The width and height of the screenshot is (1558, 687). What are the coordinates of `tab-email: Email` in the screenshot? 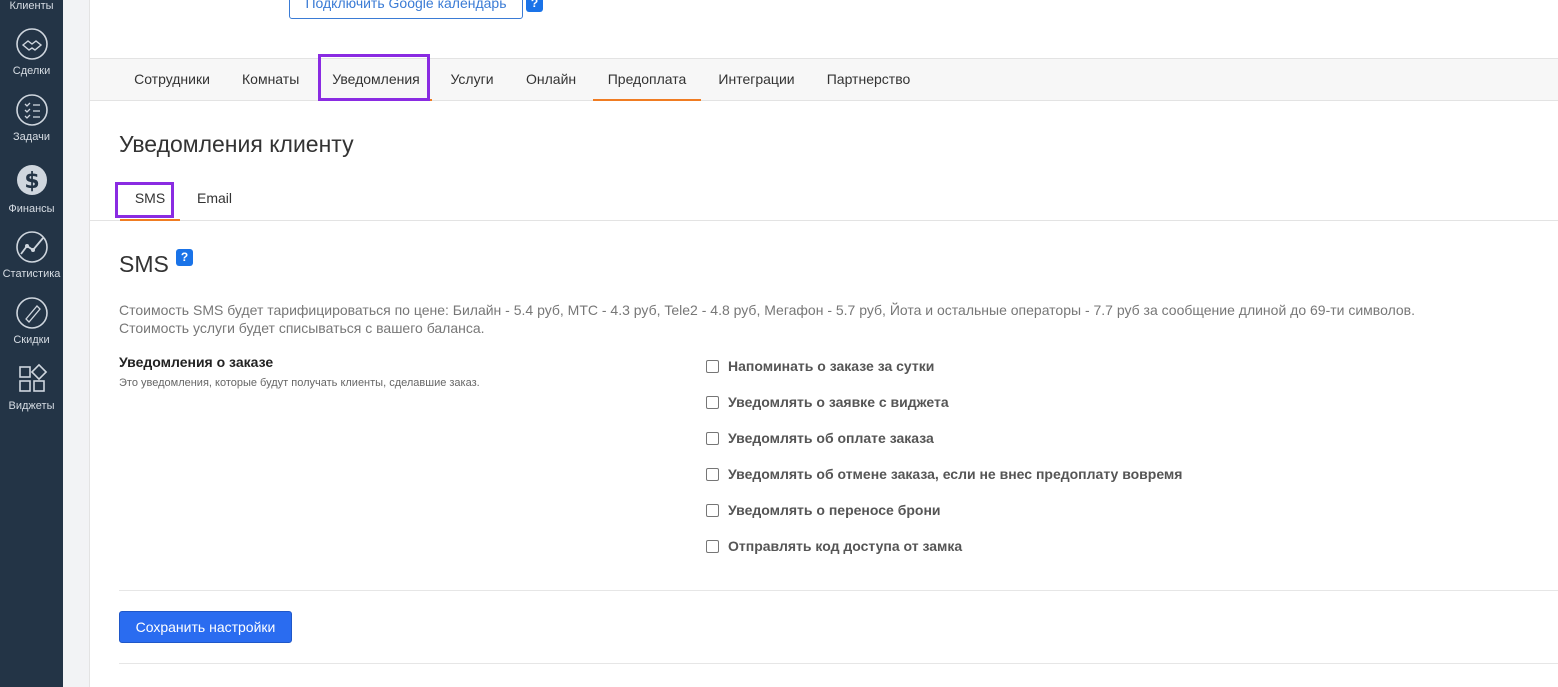 It's located at (214, 200).